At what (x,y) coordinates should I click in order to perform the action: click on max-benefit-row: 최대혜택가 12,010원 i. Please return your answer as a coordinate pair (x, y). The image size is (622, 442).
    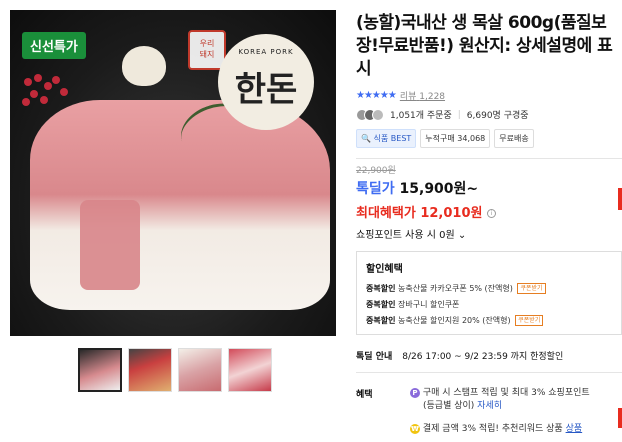
    Looking at the image, I should click on (489, 211).